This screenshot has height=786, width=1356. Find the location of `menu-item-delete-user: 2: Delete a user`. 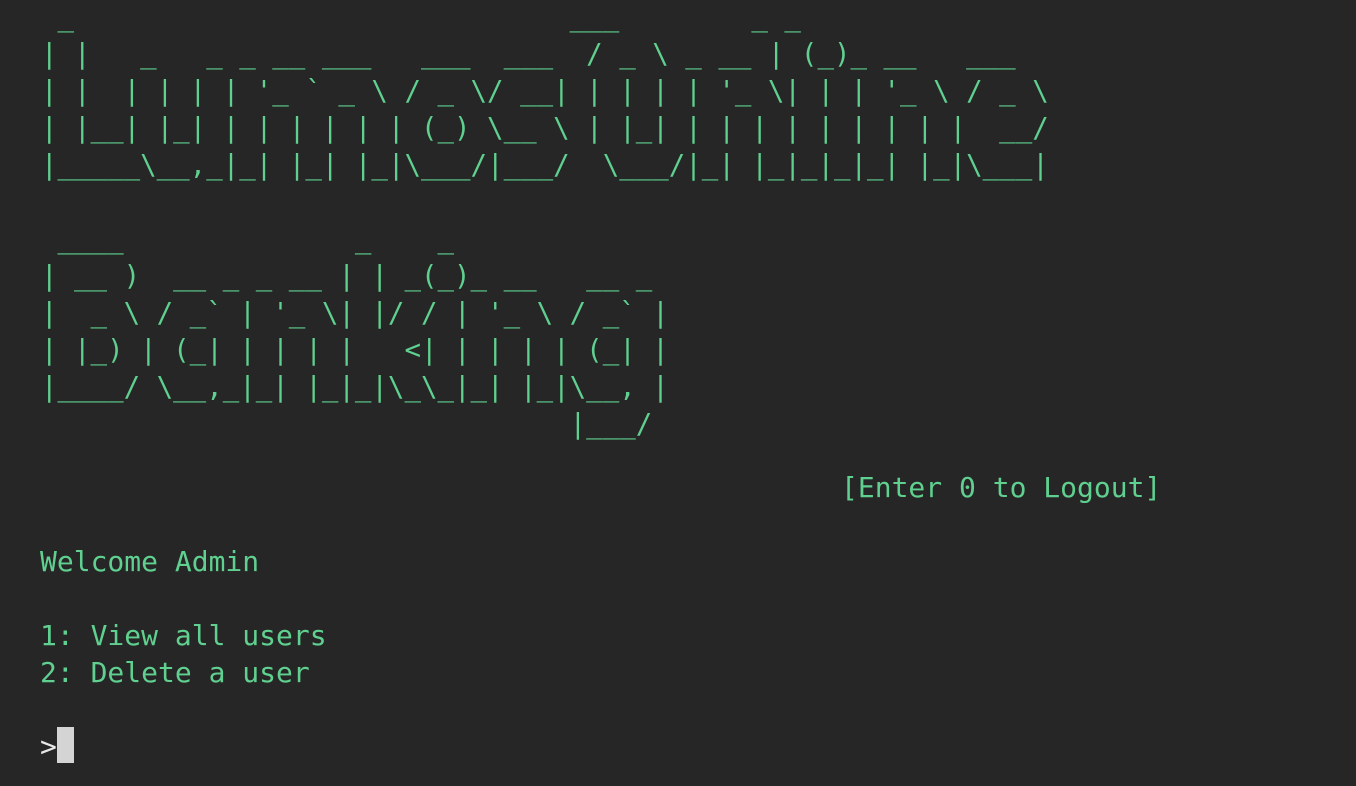

menu-item-delete-user: 2: Delete a user is located at coordinates (175, 672).